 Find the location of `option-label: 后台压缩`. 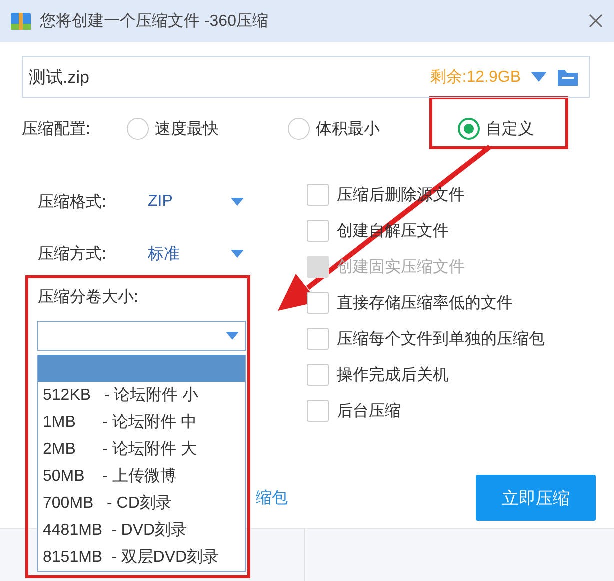

option-label: 后台压缩 is located at coordinates (369, 412).